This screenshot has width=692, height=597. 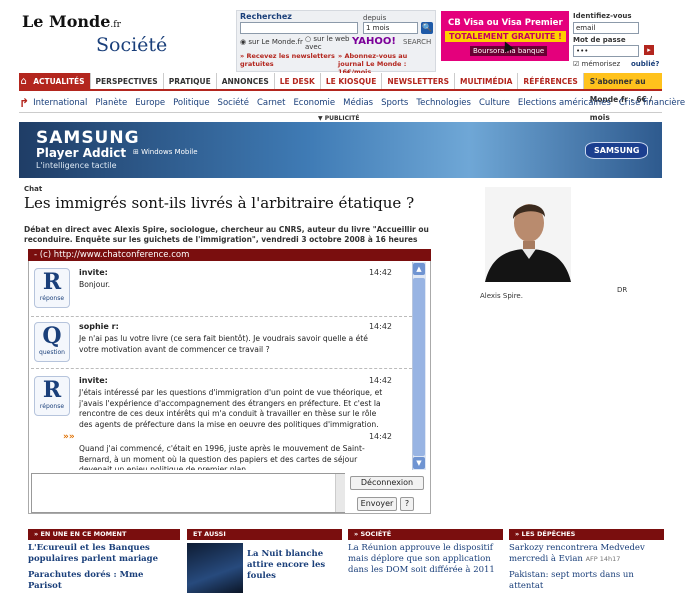 I want to click on scroll-down-icon: ▼, so click(x=419, y=463).